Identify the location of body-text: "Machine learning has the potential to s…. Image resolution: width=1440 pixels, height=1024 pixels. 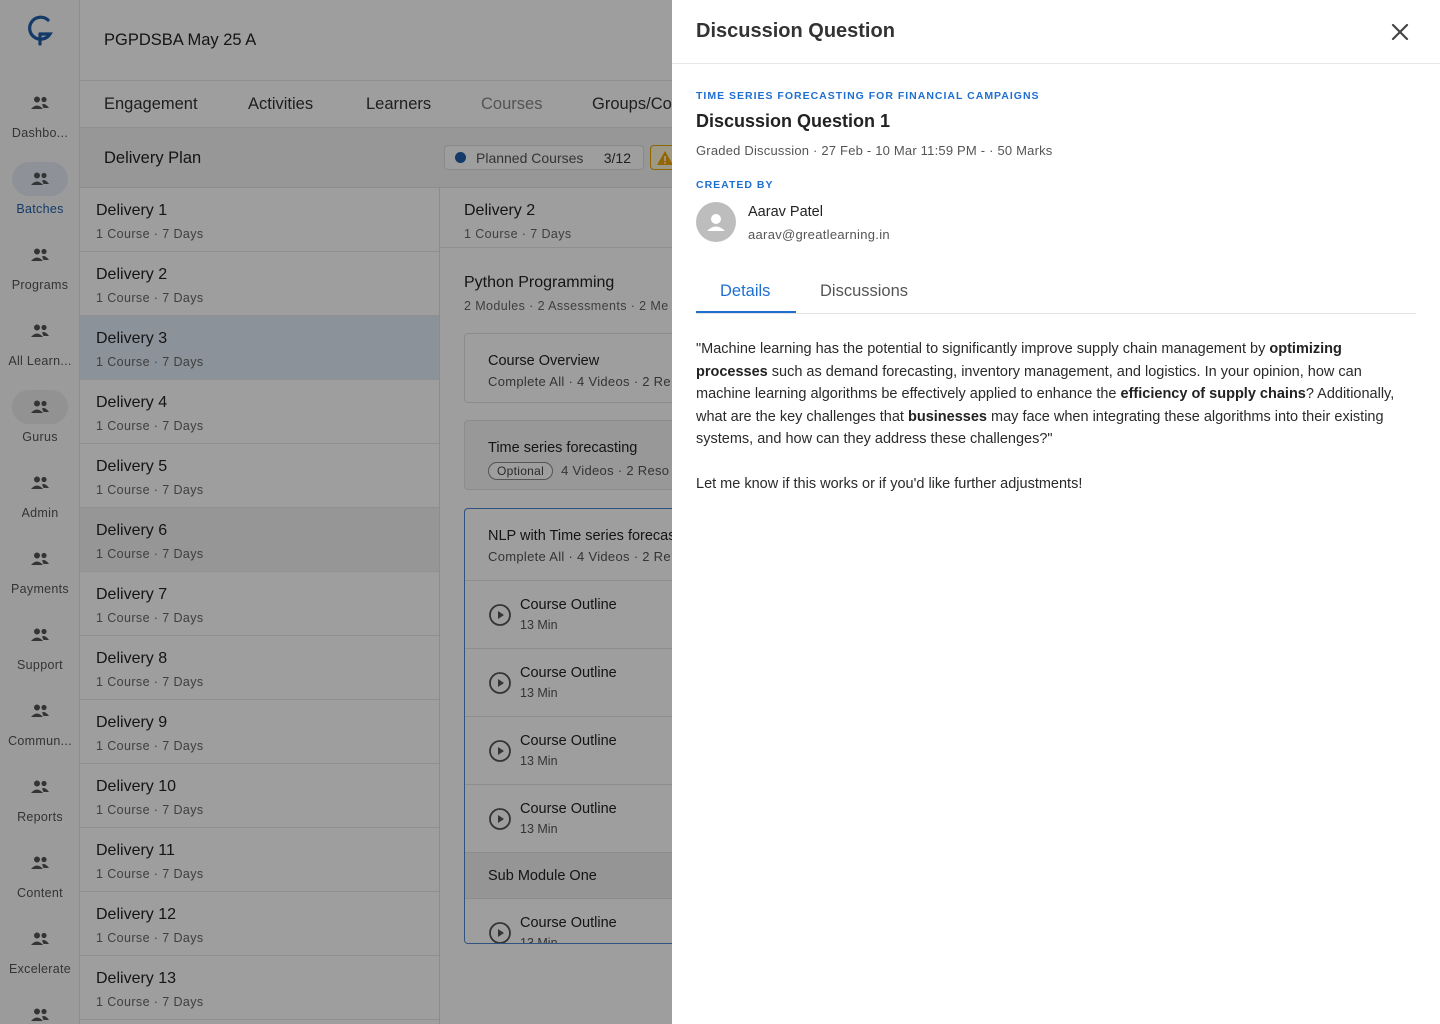
(983, 349).